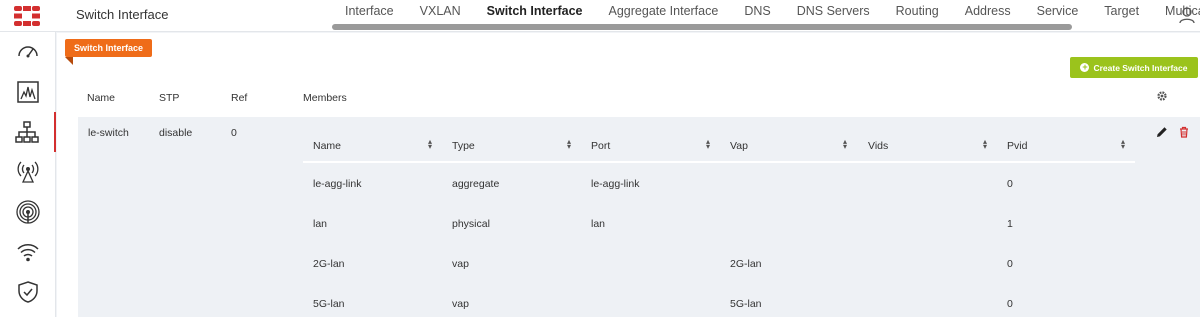  I want to click on page-title: Switch Interface, so click(122, 14).